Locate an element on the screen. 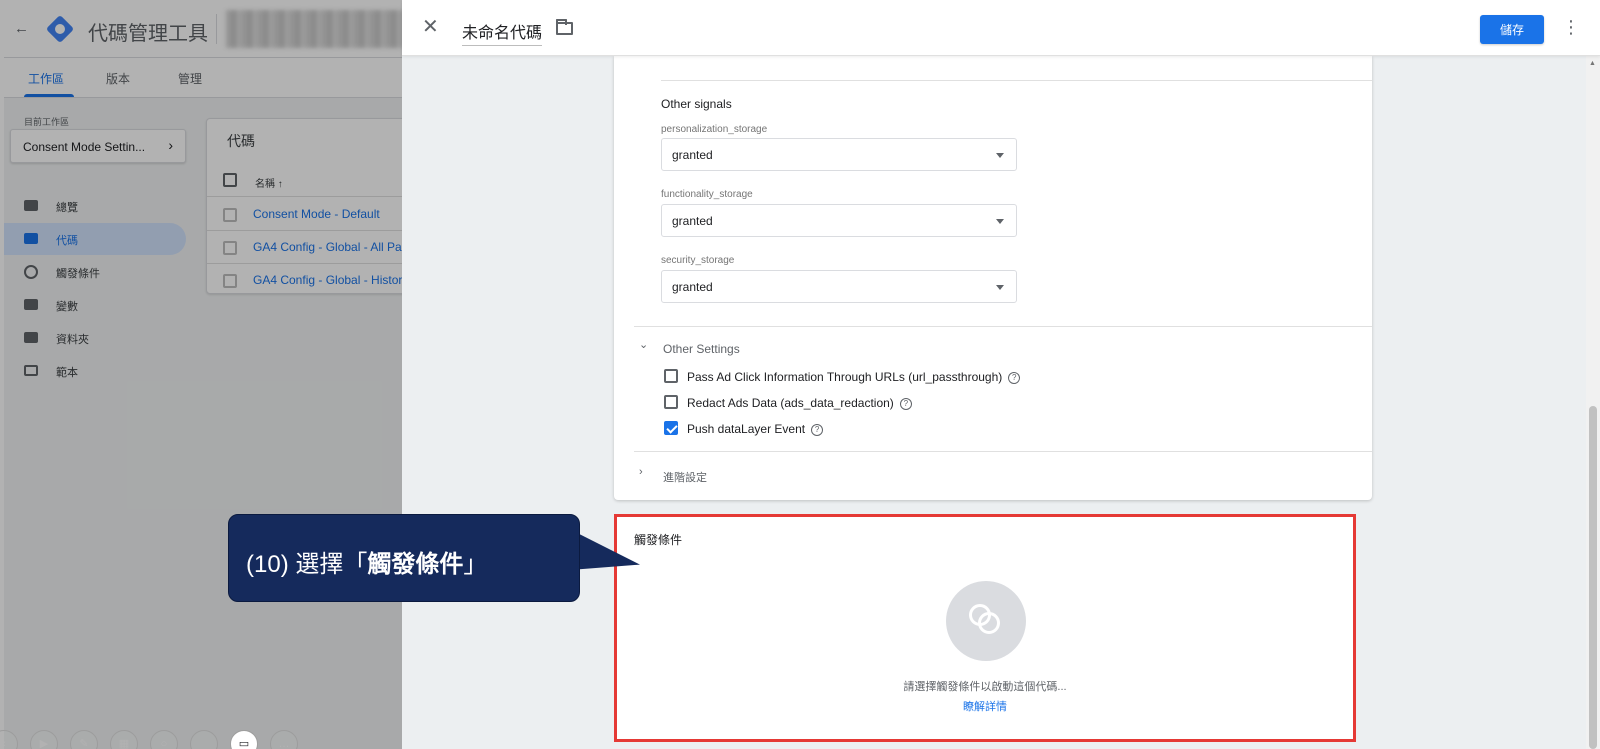  scrollbar-thumb is located at coordinates (1593, 577).